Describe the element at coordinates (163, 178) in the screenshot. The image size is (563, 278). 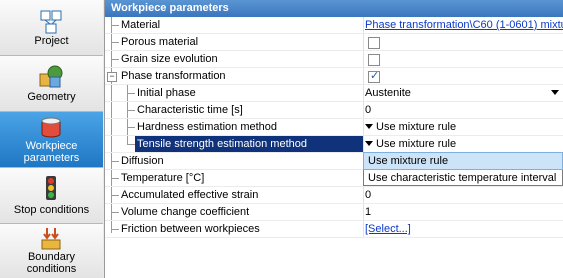
I see `row-label: Temperature [°C]` at that location.